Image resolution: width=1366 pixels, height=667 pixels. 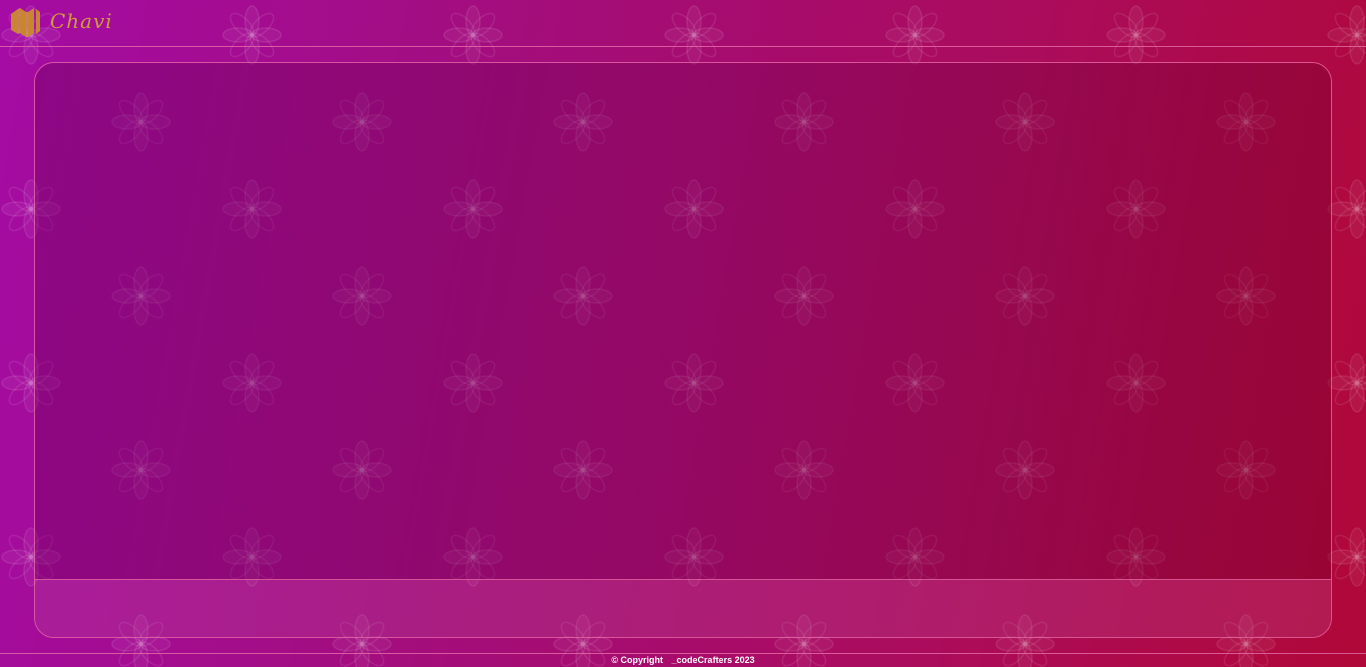 I want to click on page-footer: © Copyright _codeCrafters 2023, so click(x=683, y=660).